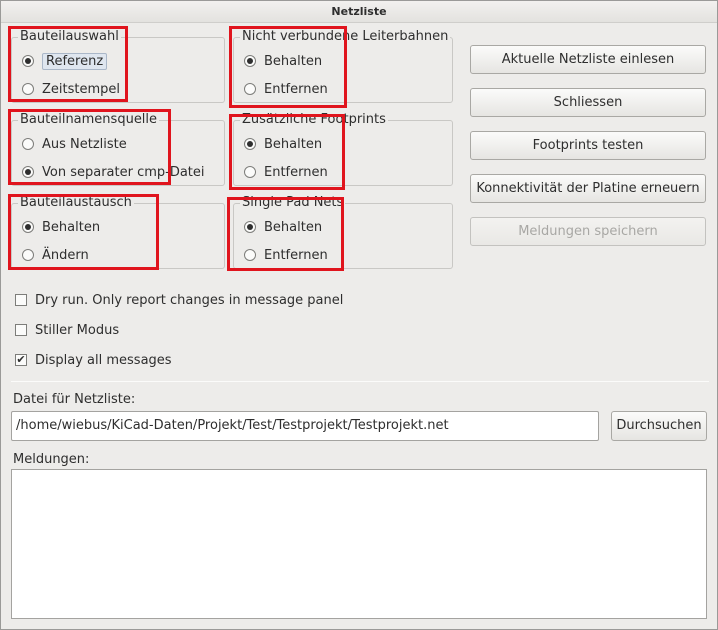  Describe the element at coordinates (118, 232) in the screenshot. I see `group-austausch: Bauteilaustausch Behalten Ändern` at that location.